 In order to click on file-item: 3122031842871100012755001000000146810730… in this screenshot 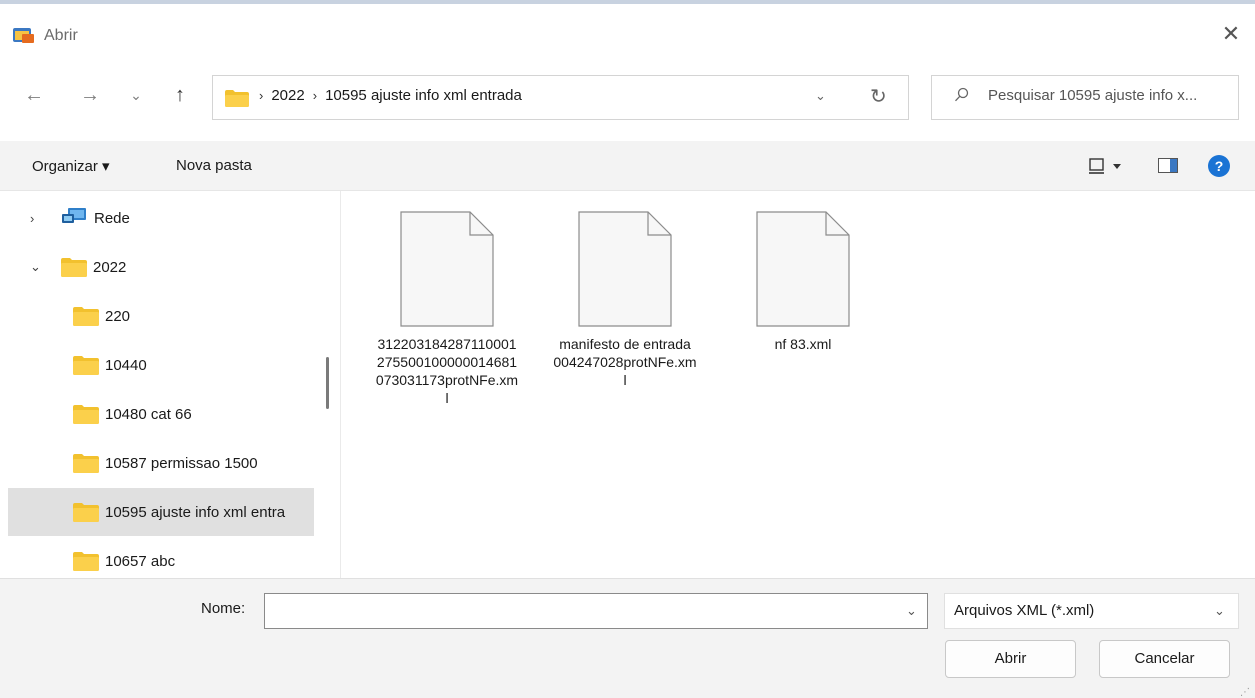, I will do `click(447, 309)`.